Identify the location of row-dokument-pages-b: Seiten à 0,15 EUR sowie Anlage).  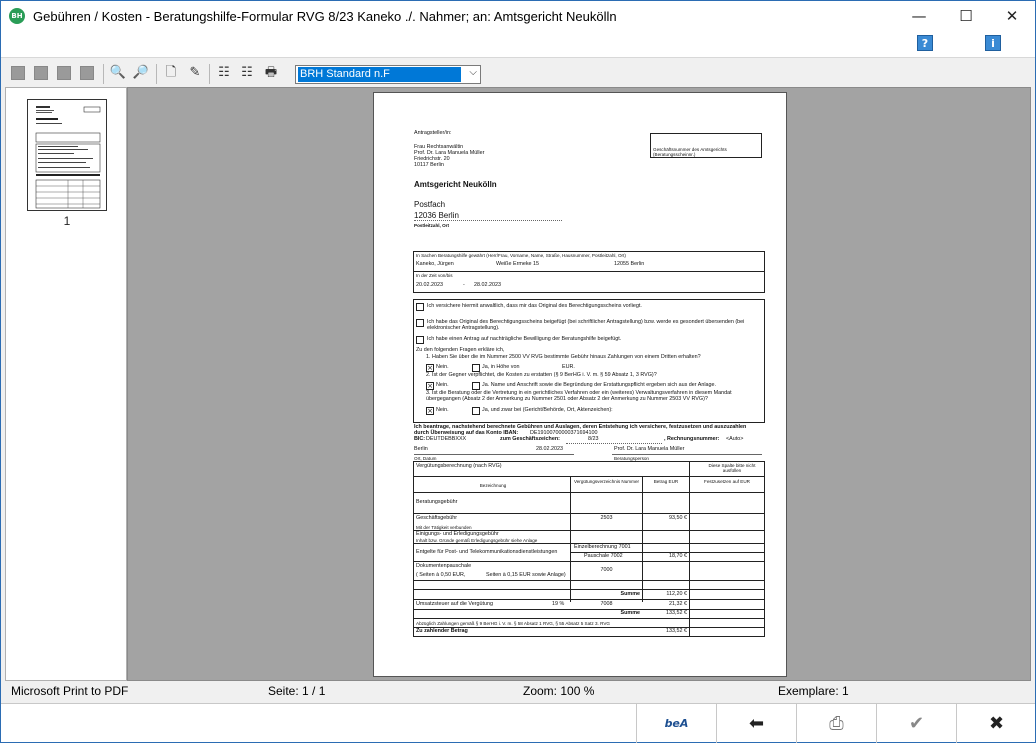
(526, 575).